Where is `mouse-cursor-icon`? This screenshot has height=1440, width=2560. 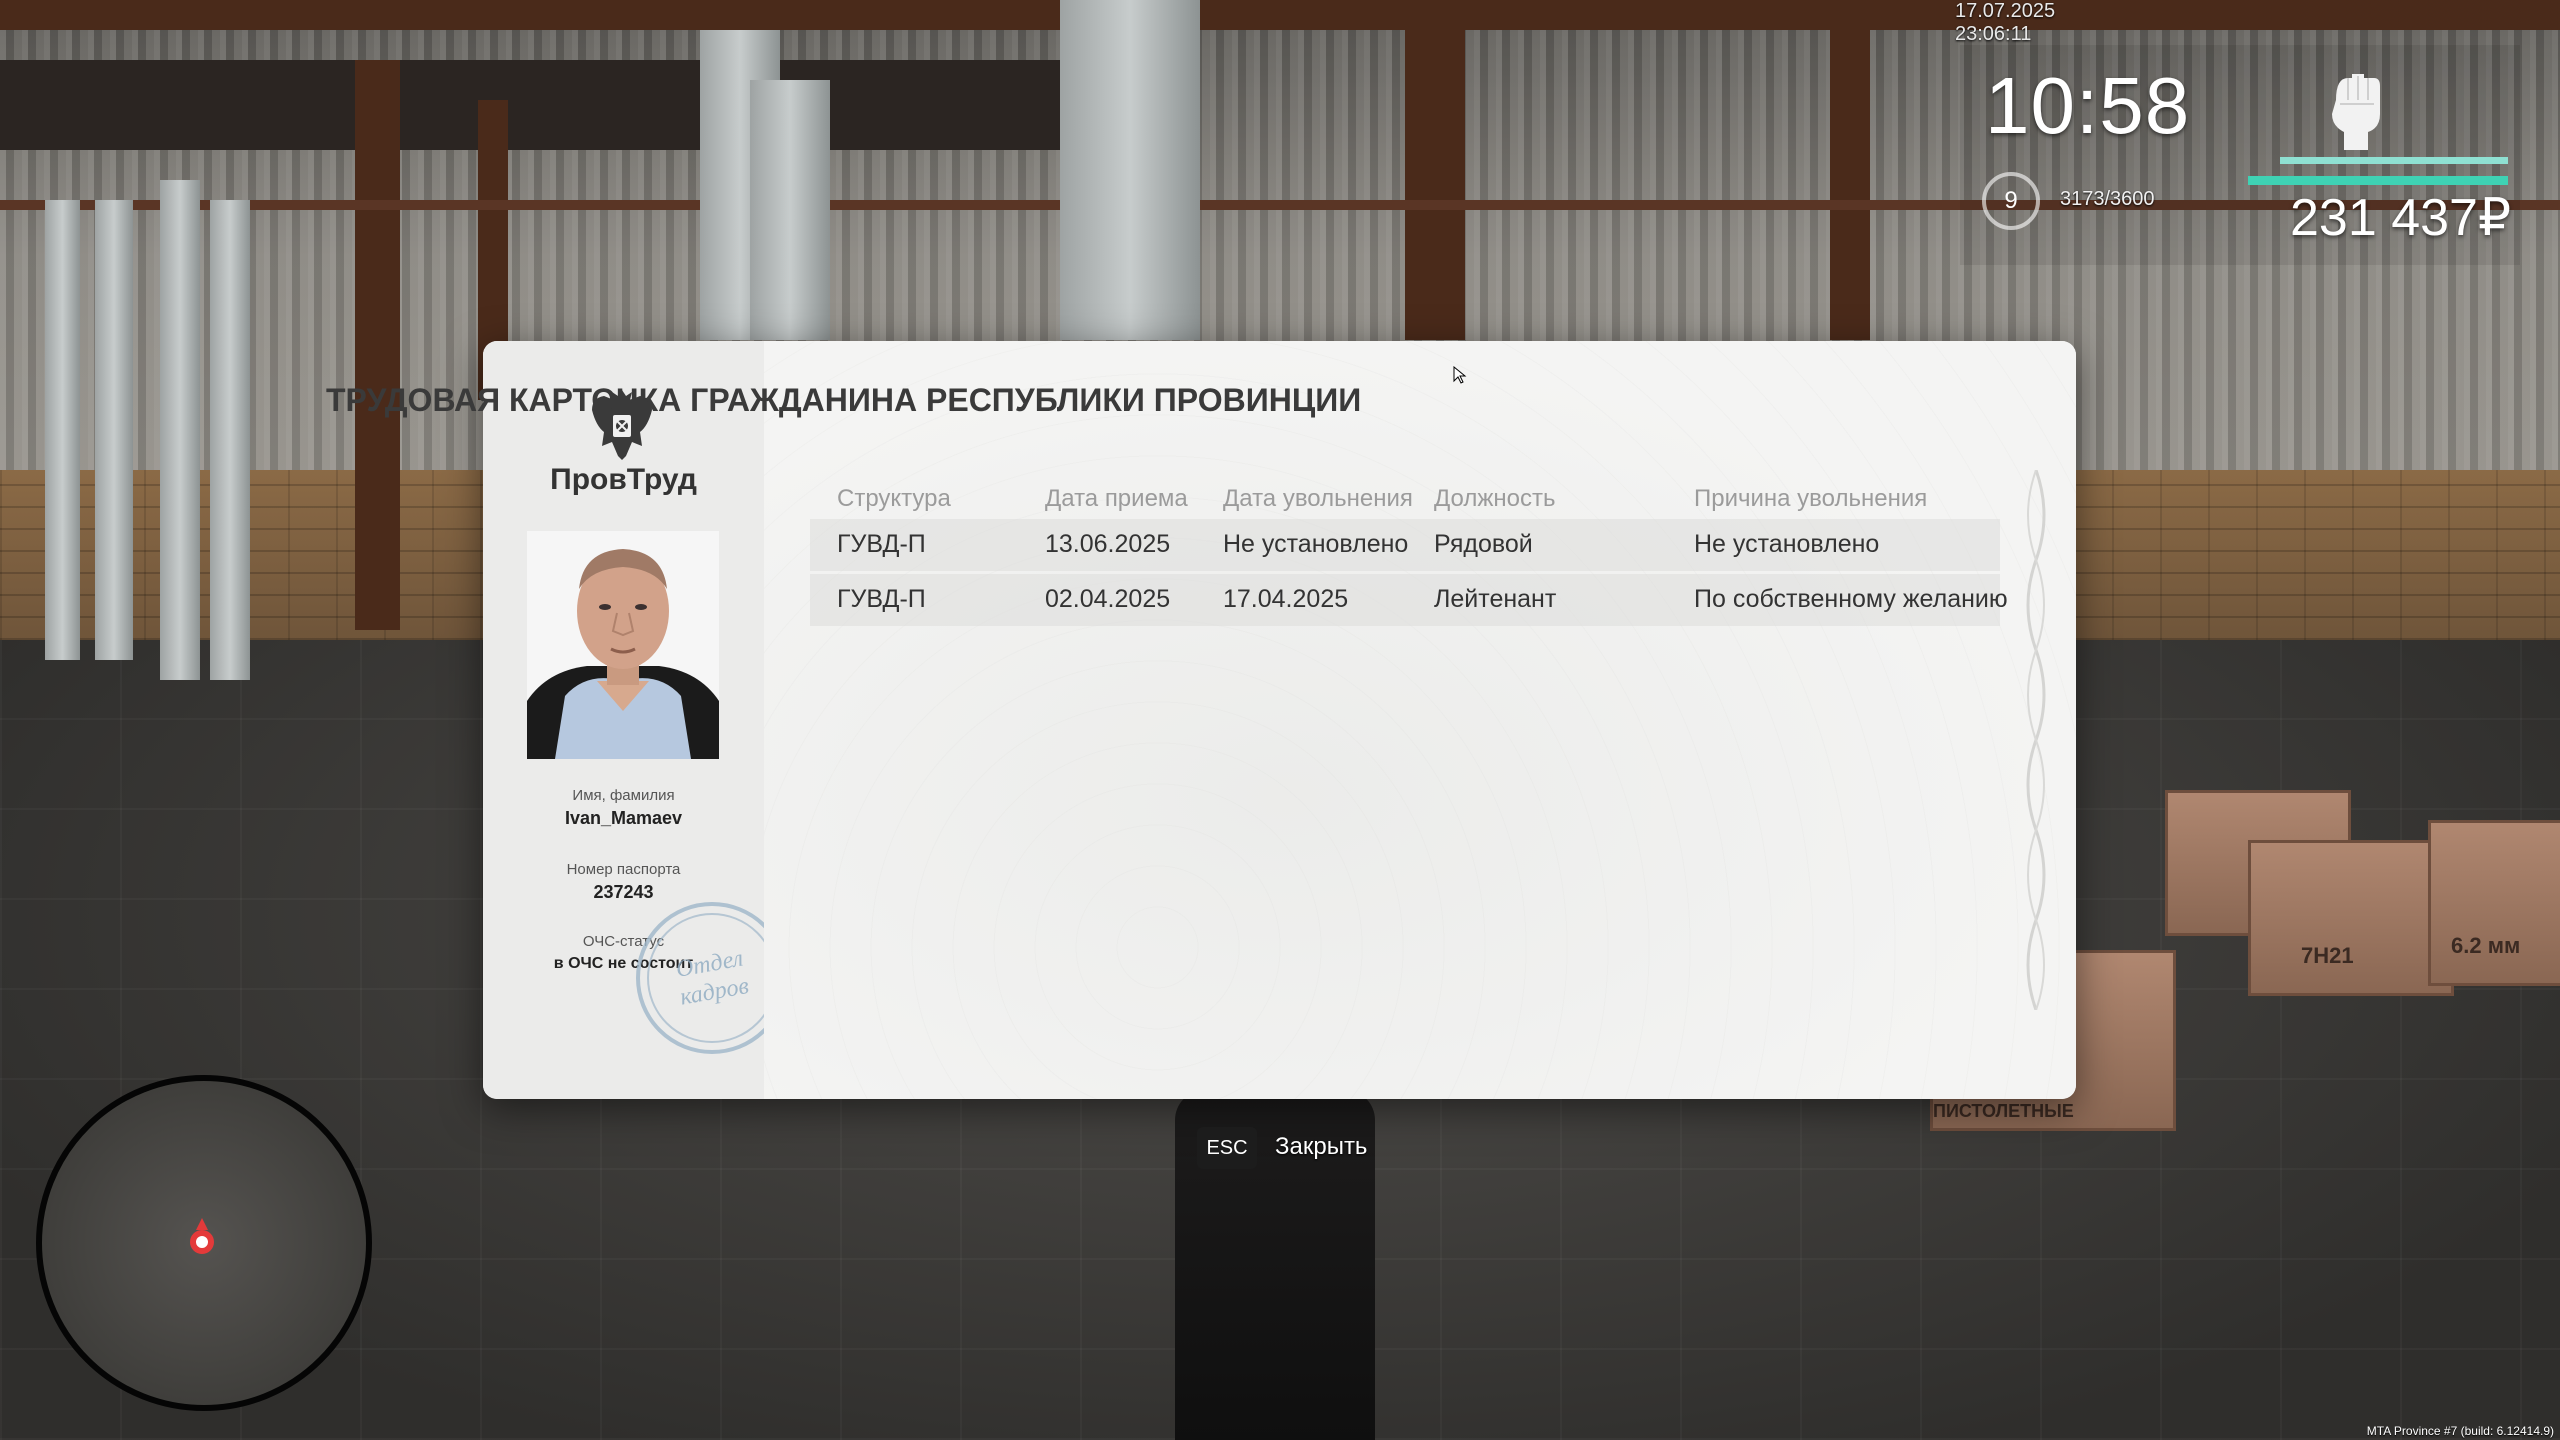 mouse-cursor-icon is located at coordinates (1460, 375).